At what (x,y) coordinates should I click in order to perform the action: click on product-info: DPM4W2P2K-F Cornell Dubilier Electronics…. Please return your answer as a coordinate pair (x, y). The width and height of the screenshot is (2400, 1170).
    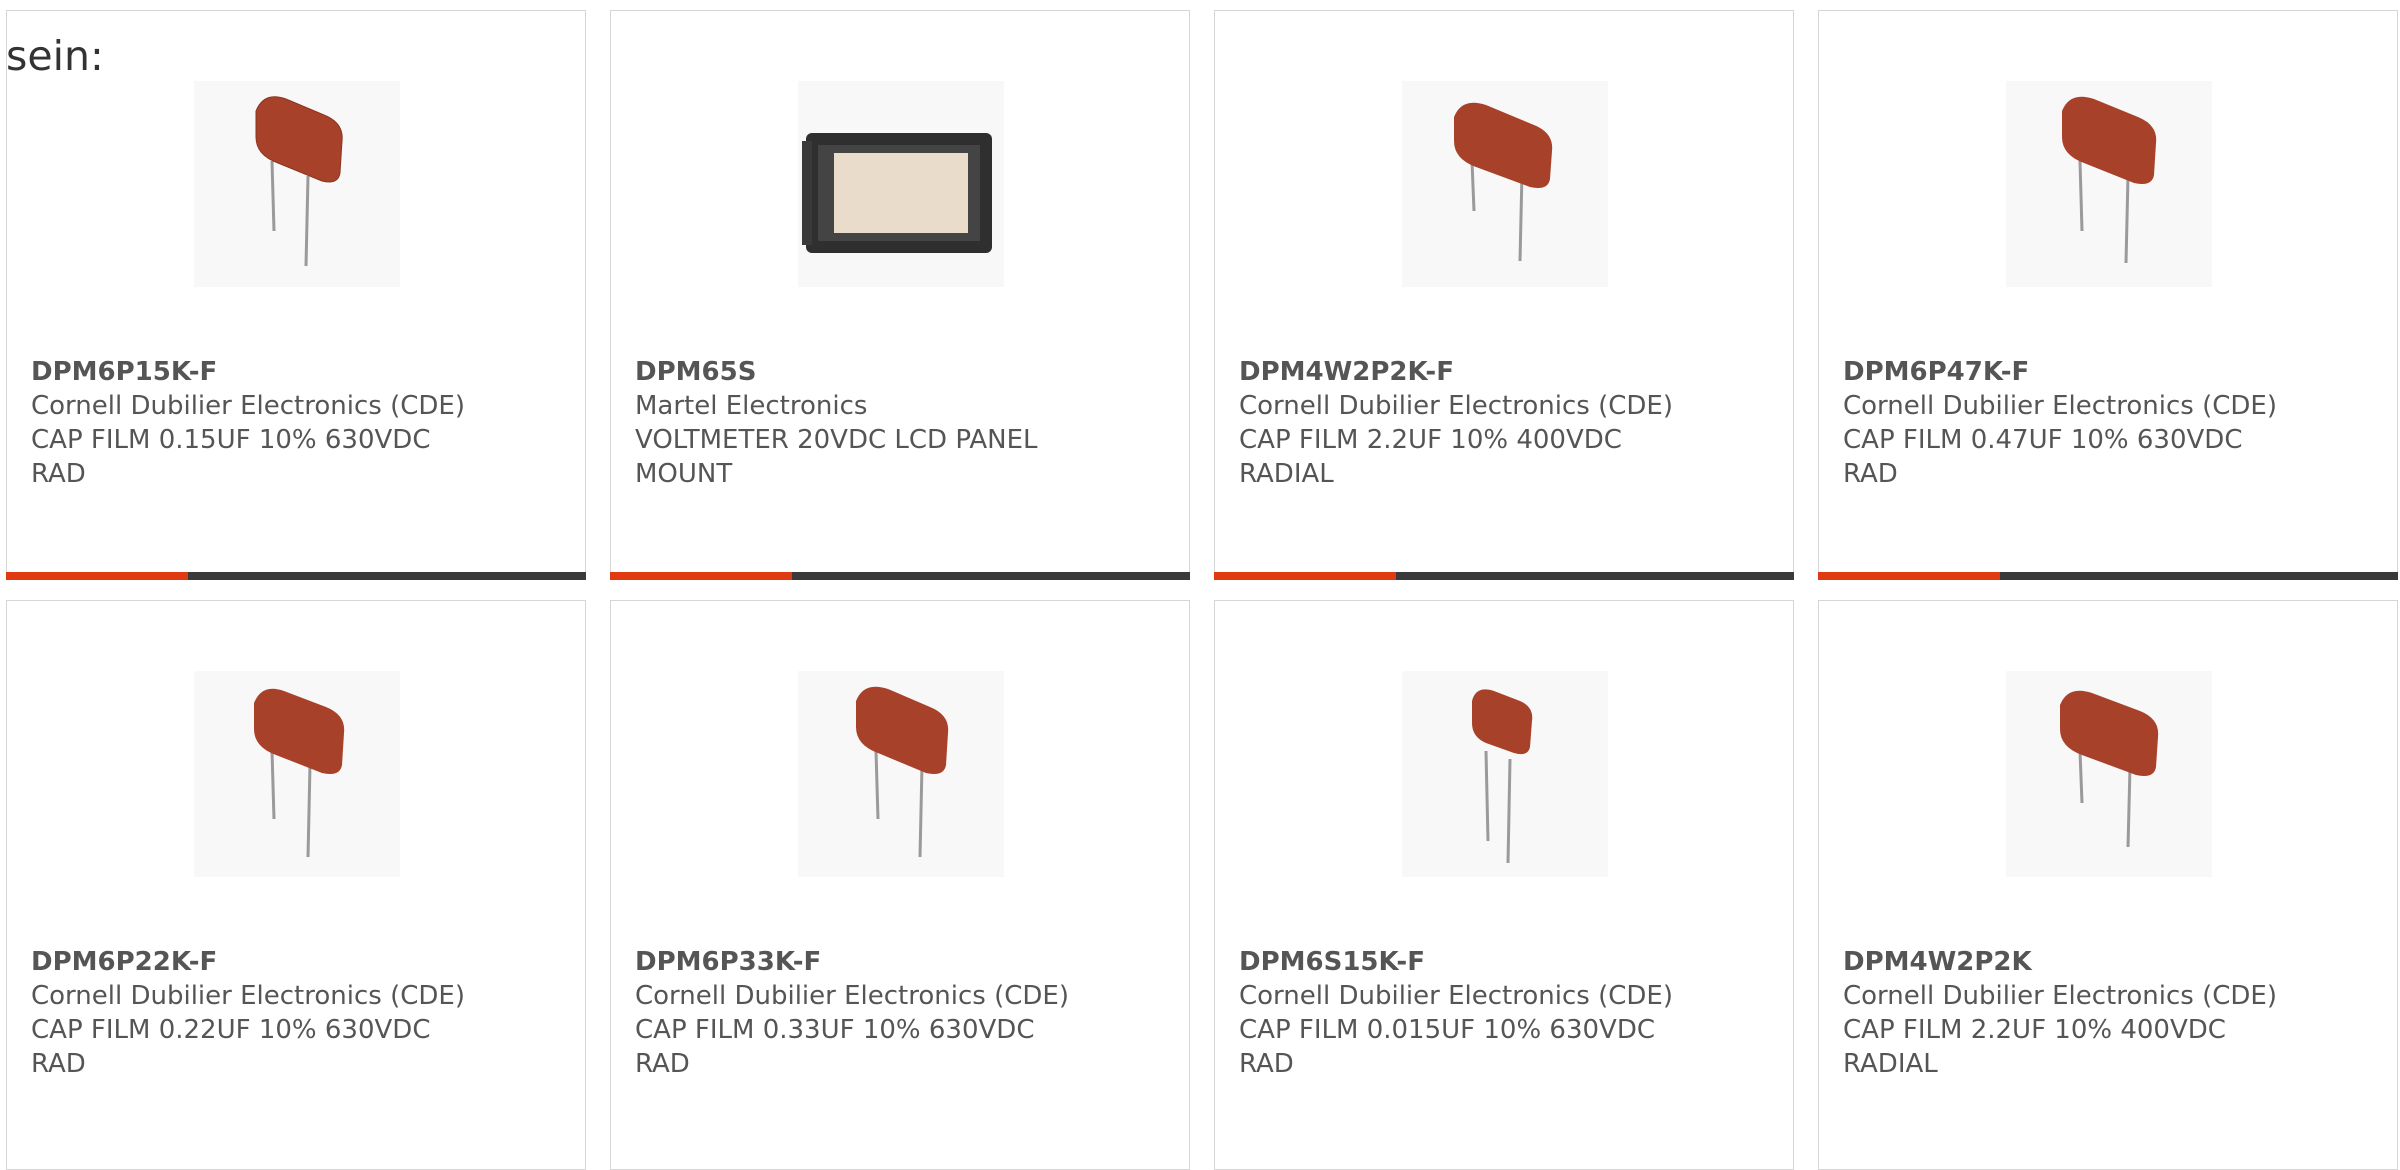
    Looking at the image, I should click on (1499, 423).